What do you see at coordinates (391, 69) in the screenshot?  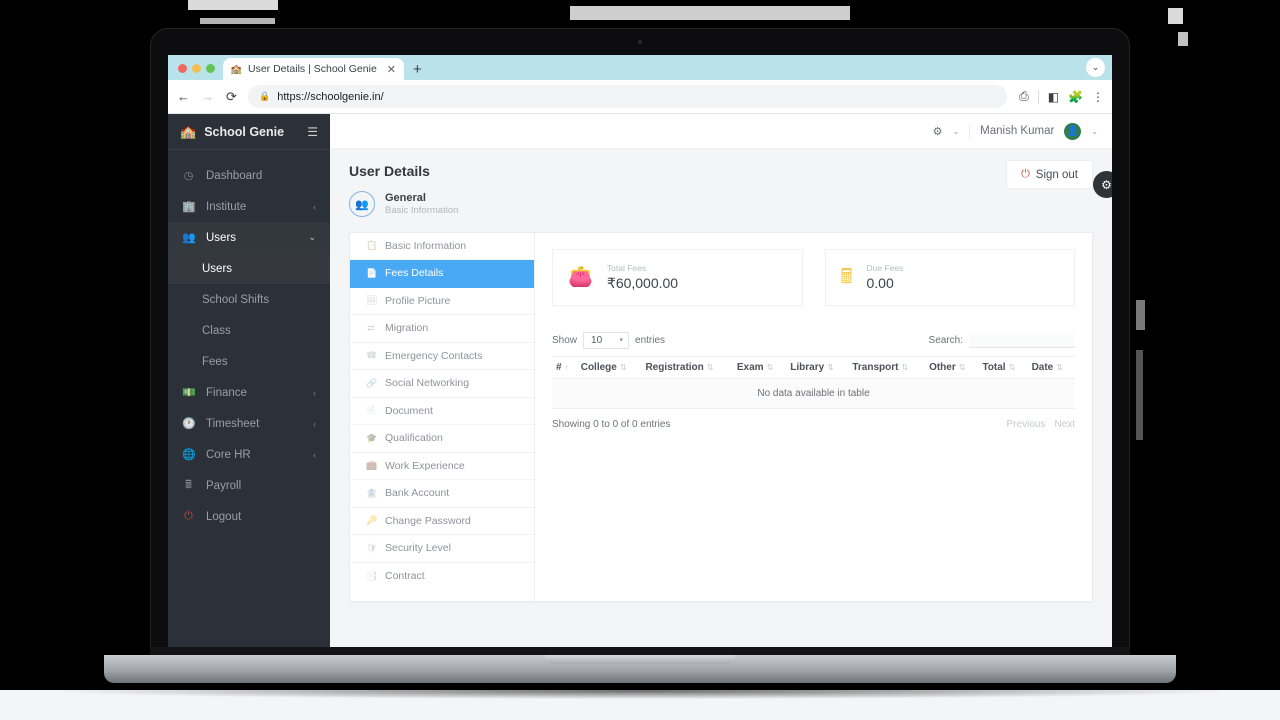 I see `close-icon: ✕` at bounding box center [391, 69].